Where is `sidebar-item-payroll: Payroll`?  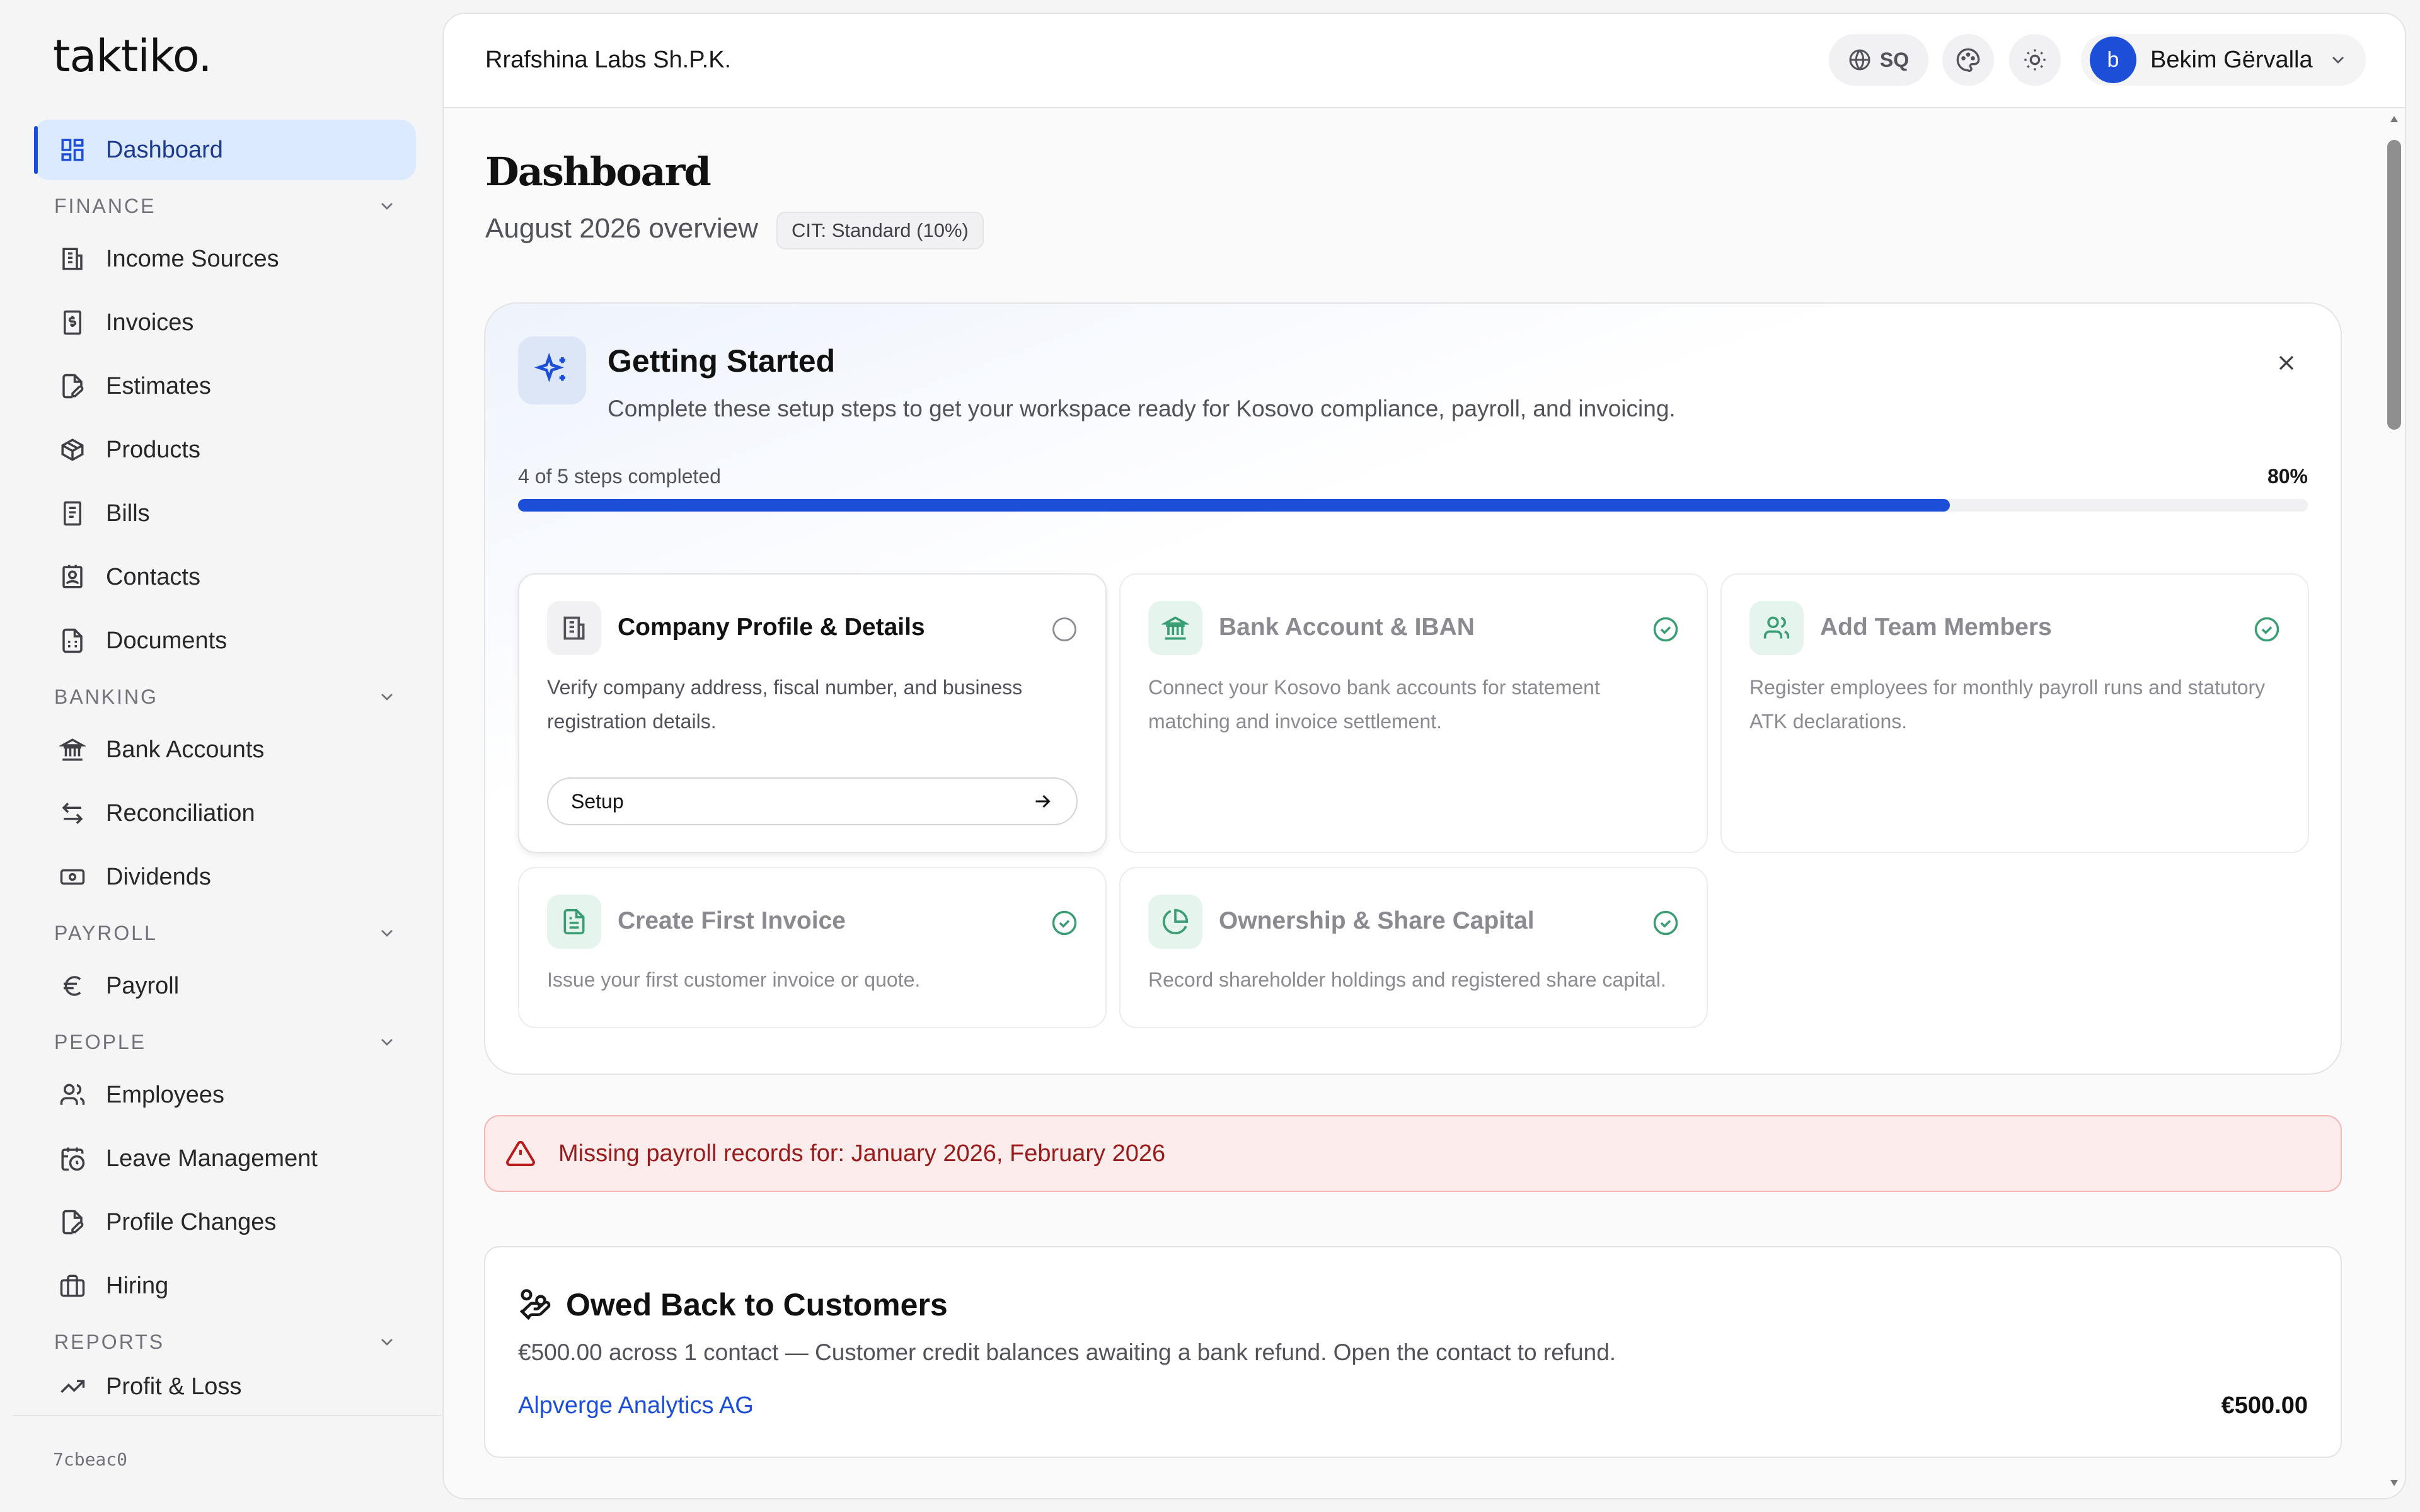
sidebar-item-payroll: Payroll is located at coordinates (225, 986).